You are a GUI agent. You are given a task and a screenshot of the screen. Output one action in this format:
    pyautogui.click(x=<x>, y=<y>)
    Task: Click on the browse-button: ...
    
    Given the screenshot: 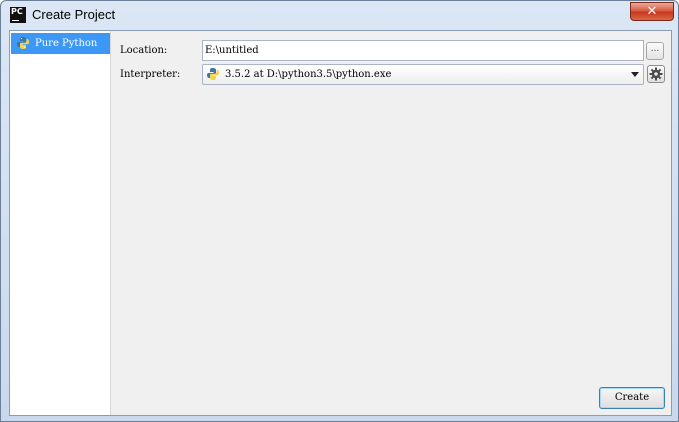 What is the action you would take?
    pyautogui.click(x=655, y=51)
    